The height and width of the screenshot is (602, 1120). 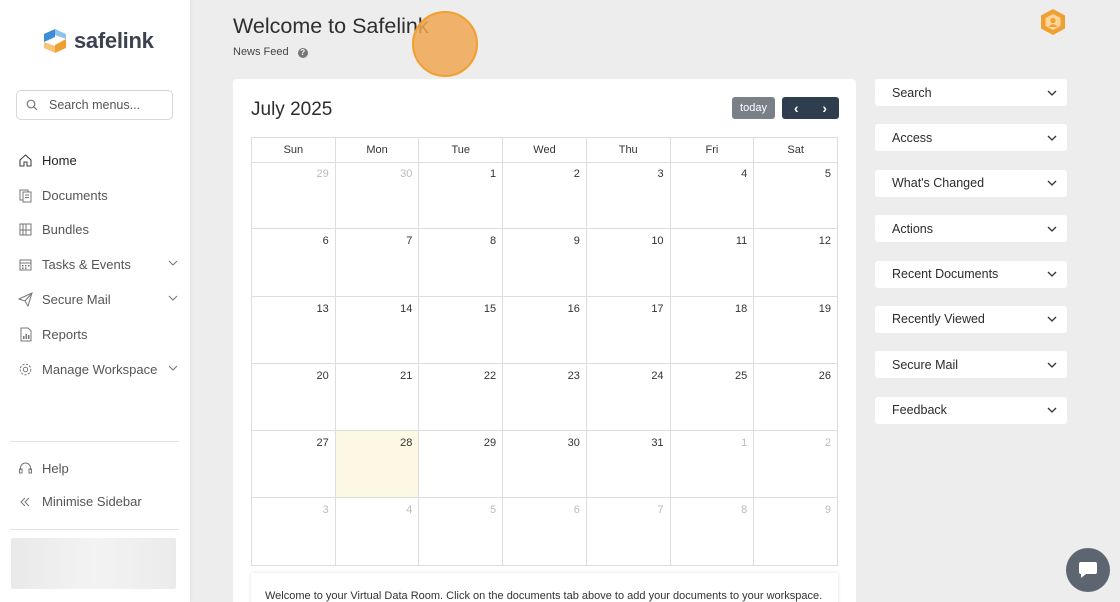 What do you see at coordinates (628, 150) in the screenshot?
I see `weekday-header: Thu` at bounding box center [628, 150].